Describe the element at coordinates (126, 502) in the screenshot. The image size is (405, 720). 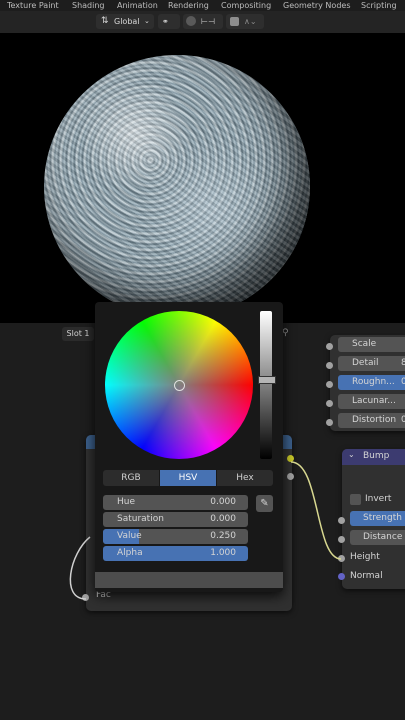
I see `hue-label: Hue` at that location.